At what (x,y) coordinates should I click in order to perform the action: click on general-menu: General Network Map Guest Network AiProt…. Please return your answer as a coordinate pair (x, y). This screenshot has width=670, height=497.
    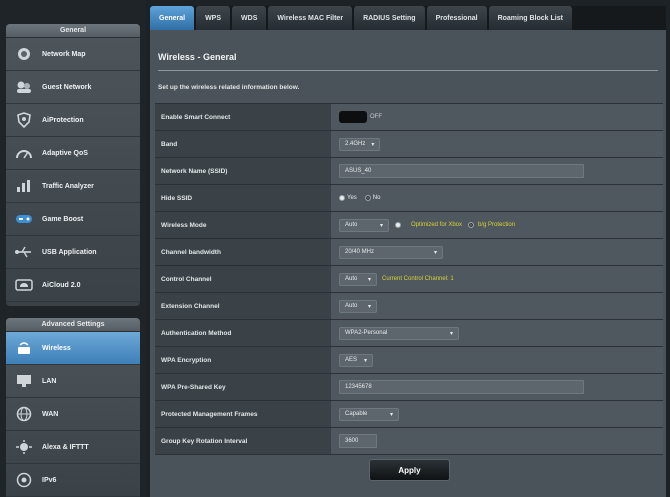
    Looking at the image, I should click on (73, 165).